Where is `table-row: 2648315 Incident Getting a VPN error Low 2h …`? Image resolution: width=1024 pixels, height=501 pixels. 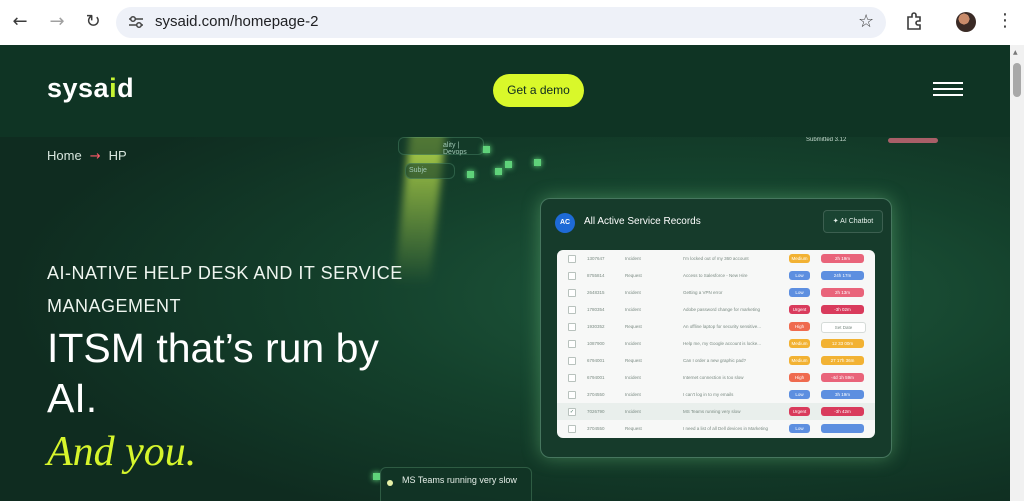
table-row: 2648315 Incident Getting a VPN error Low 2h … is located at coordinates (716, 292).